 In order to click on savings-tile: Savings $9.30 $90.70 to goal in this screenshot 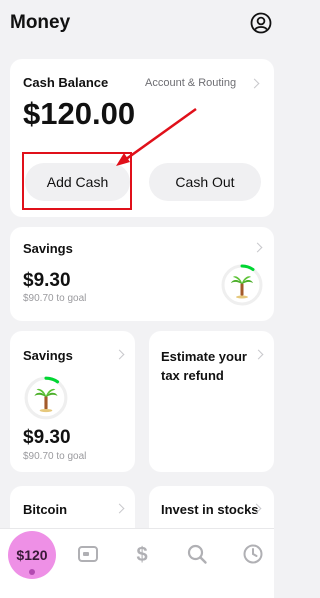, I will do `click(72, 401)`.